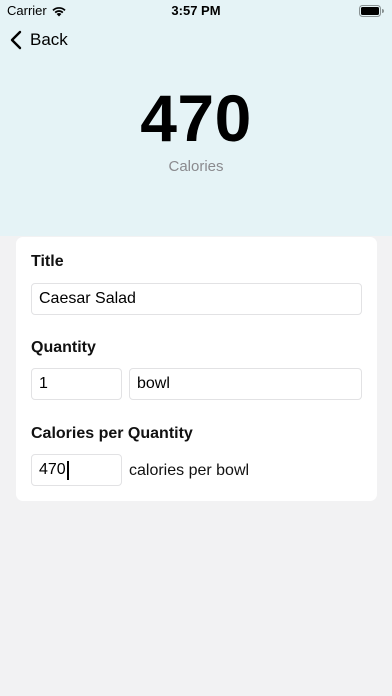 Image resolution: width=392 pixels, height=696 pixels. What do you see at coordinates (16, 40) in the screenshot?
I see `chevron-left-icon` at bounding box center [16, 40].